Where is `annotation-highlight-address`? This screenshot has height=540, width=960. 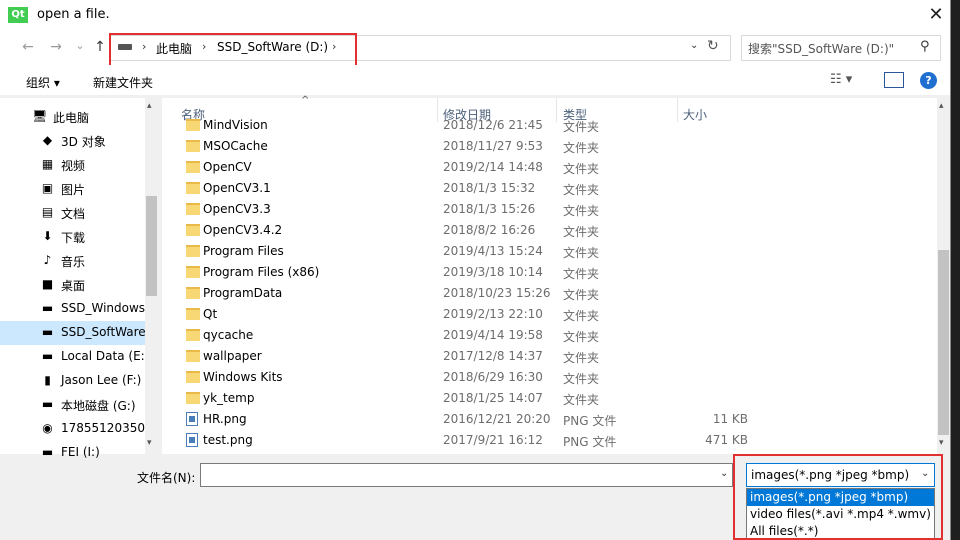
annotation-highlight-address is located at coordinates (233, 50).